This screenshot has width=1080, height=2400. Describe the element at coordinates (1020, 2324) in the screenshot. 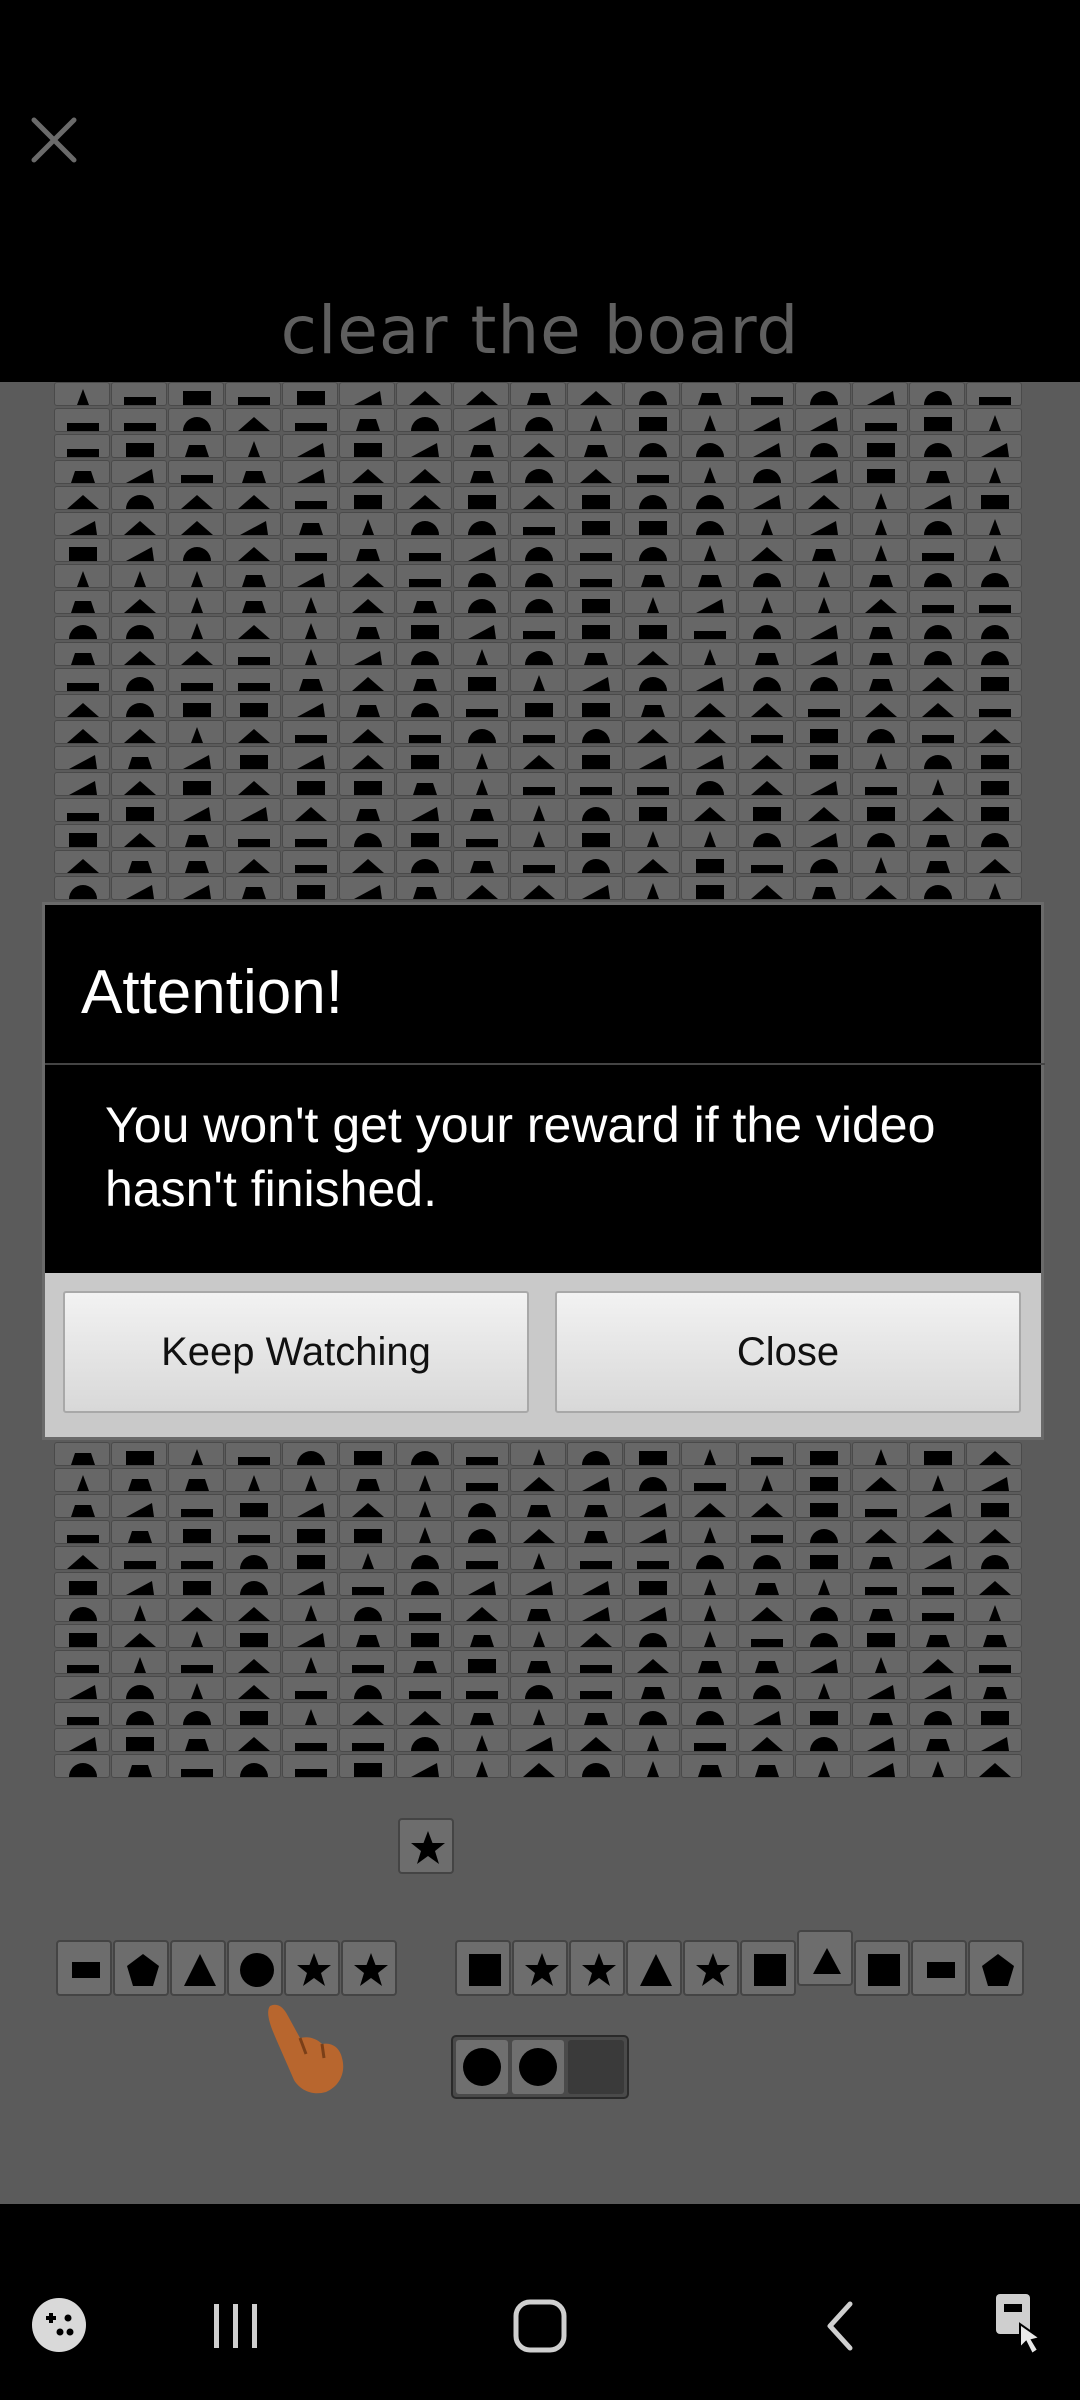

I see `accessibility-icon` at that location.